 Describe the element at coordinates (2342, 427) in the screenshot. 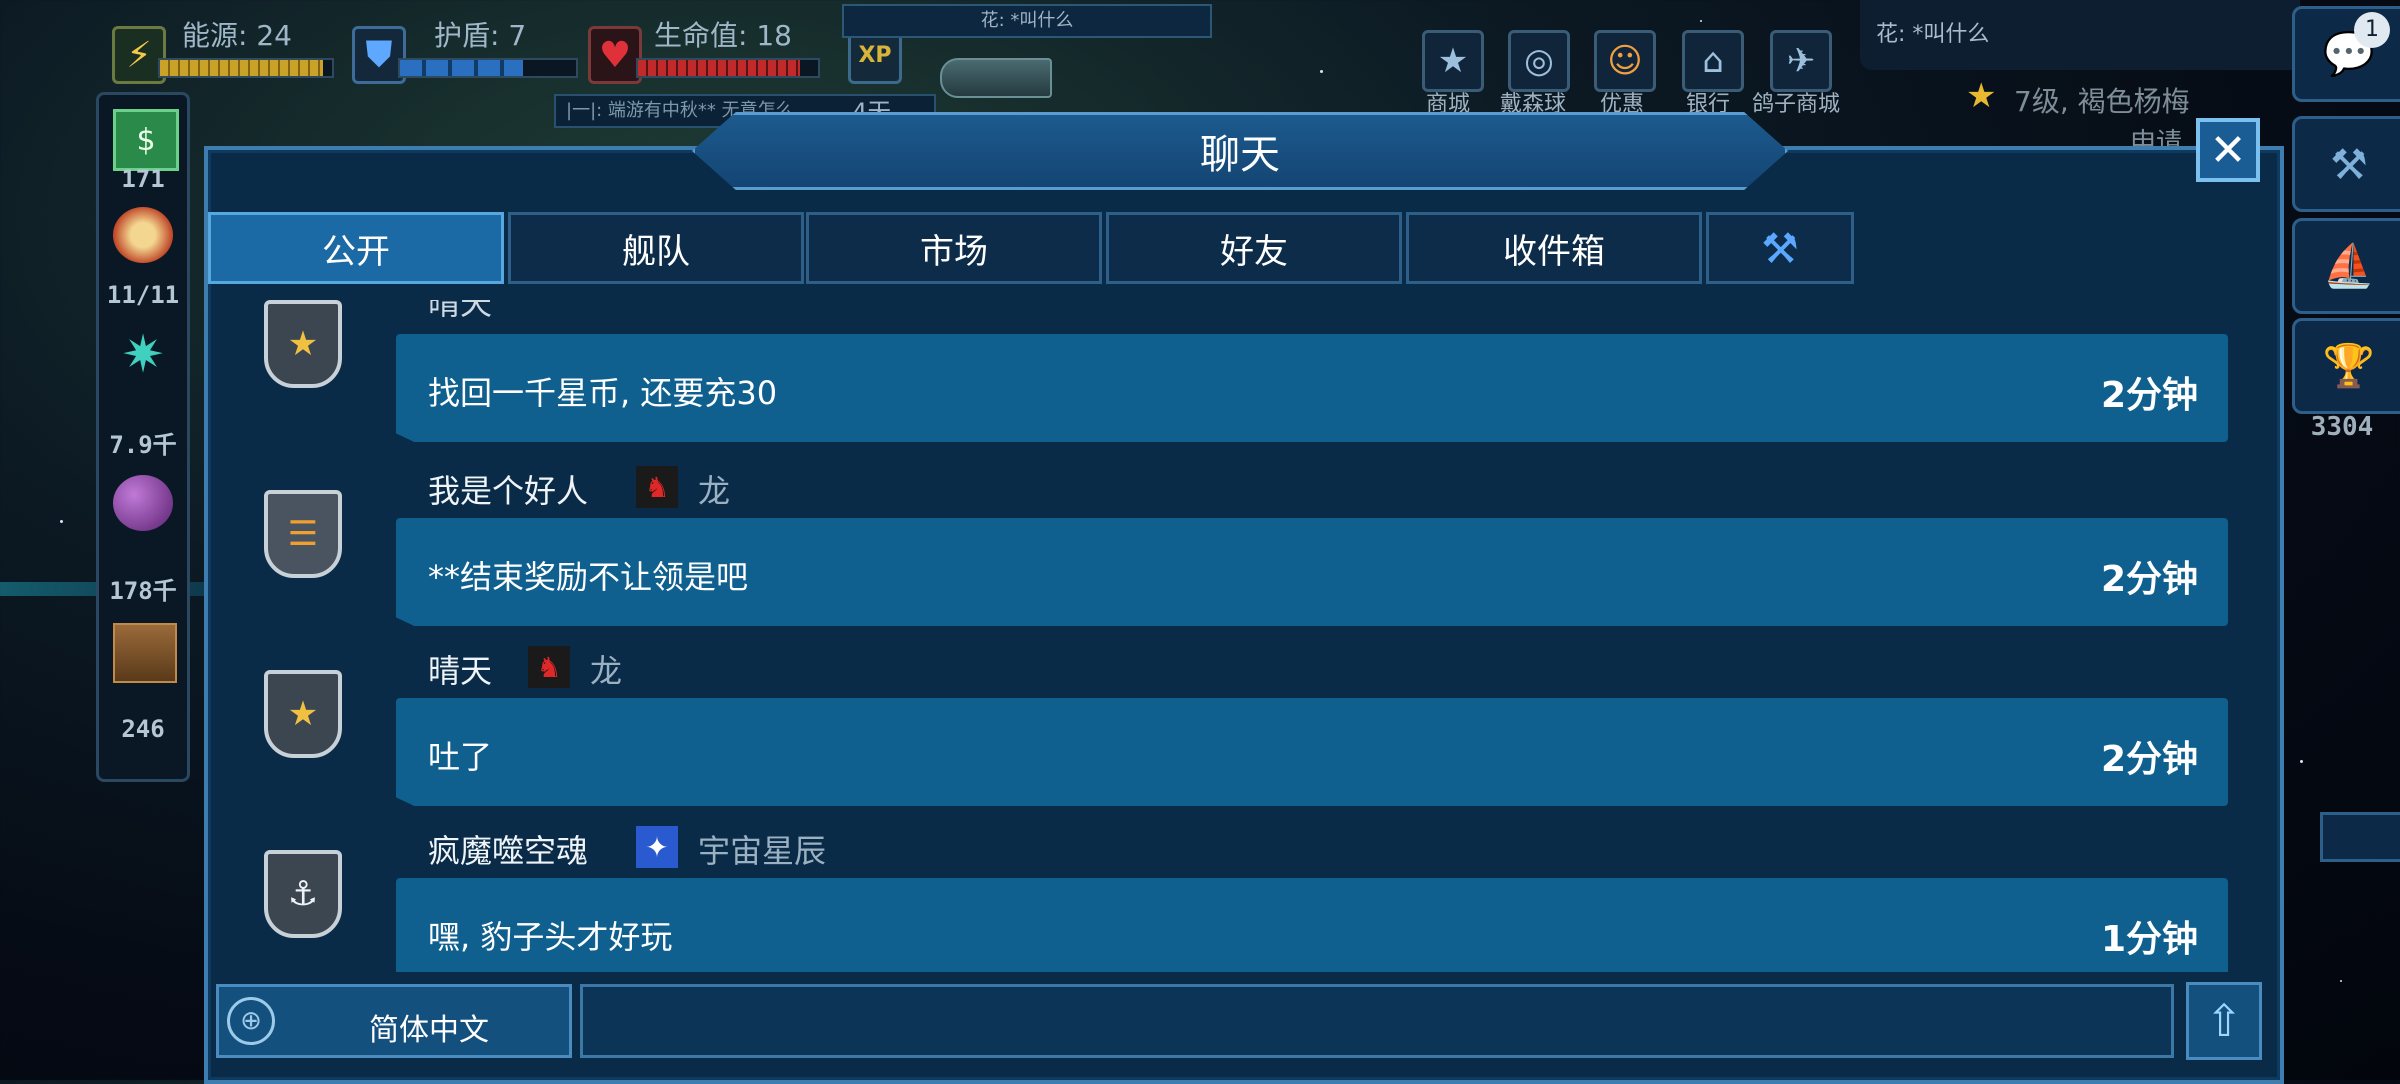

I see `trophy-value: 3304` at that location.